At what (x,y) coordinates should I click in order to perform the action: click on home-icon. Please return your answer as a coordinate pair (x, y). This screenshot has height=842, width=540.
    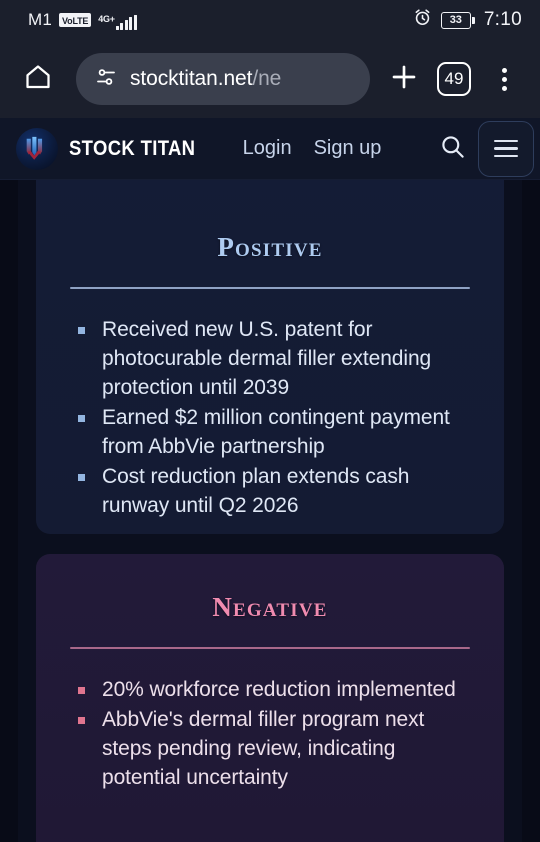
    Looking at the image, I should click on (38, 79).